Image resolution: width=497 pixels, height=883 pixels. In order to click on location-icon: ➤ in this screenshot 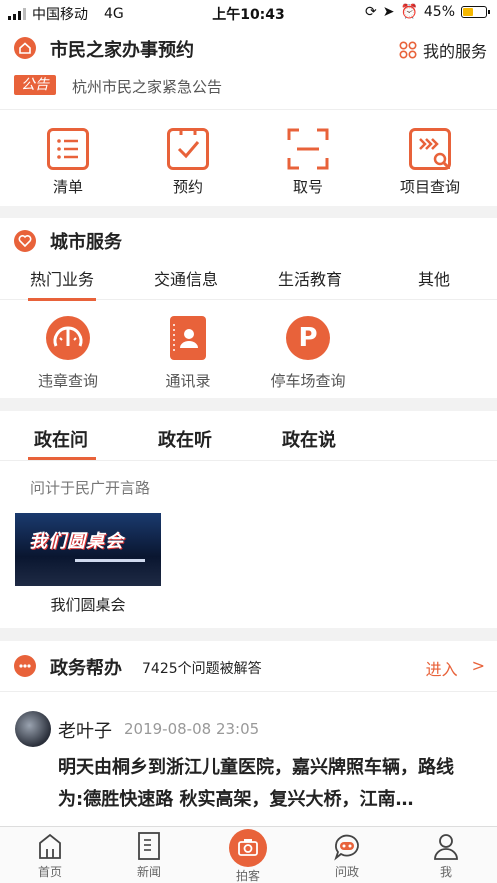, I will do `click(388, 12)`.